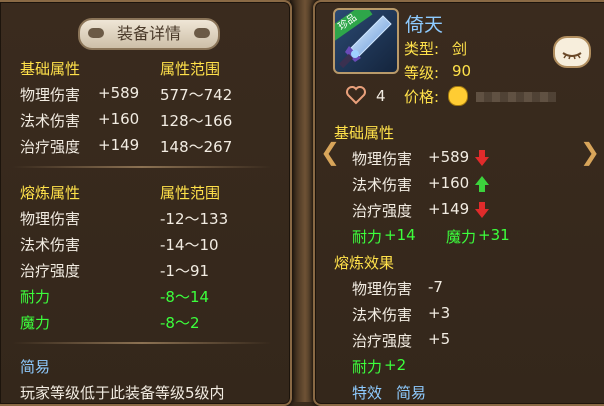 The height and width of the screenshot is (406, 604). I want to click on title-ornament-right, so click(202, 33).